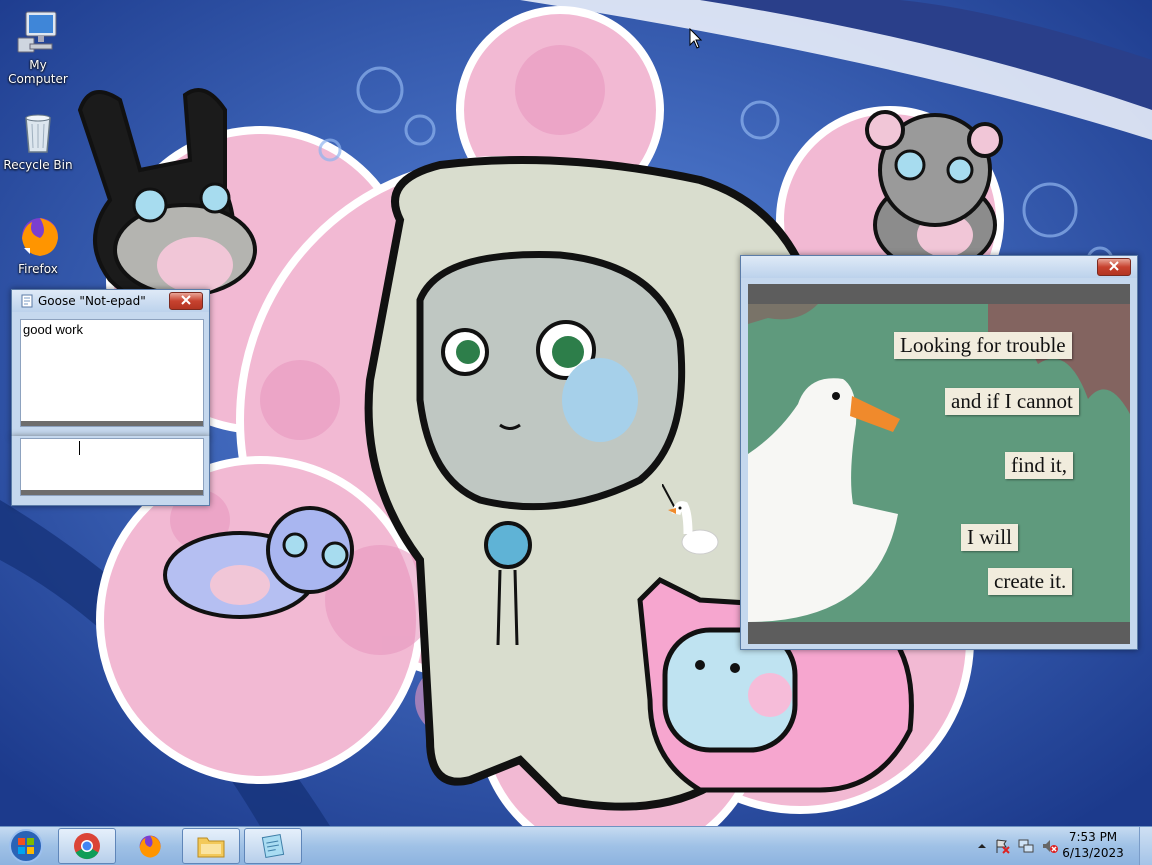  I want to click on show-desktop-button, so click(1145, 846).